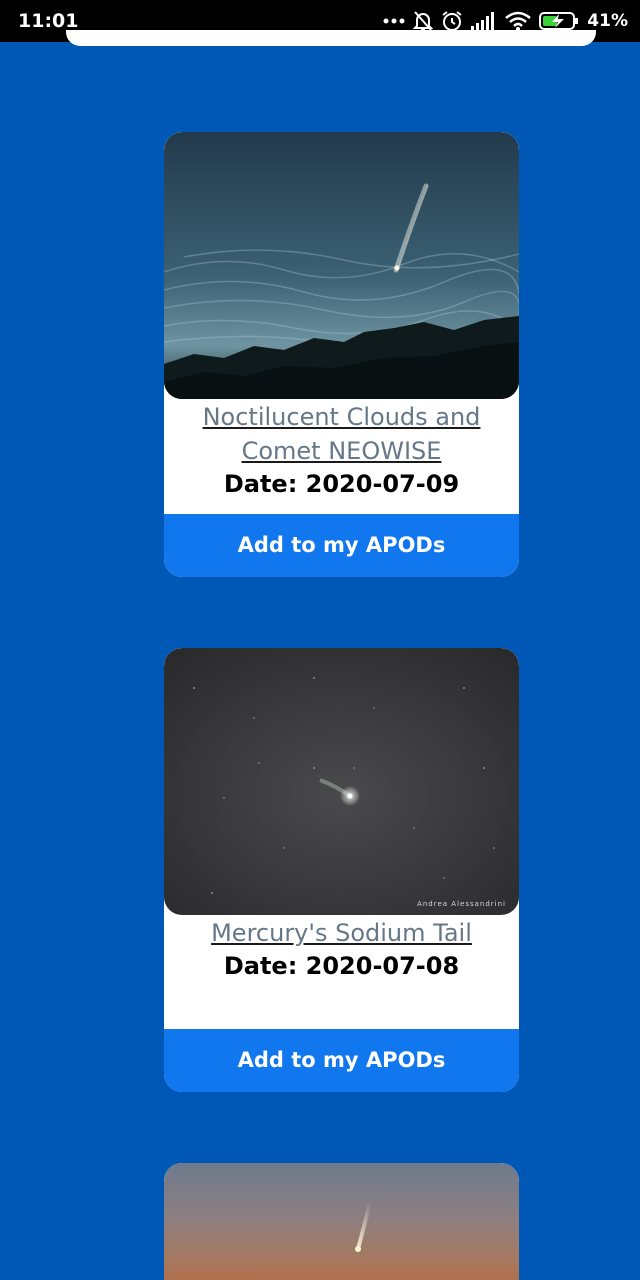  Describe the element at coordinates (341, 451) in the screenshot. I see `apod-title-line: Comet NEOWISE` at that location.